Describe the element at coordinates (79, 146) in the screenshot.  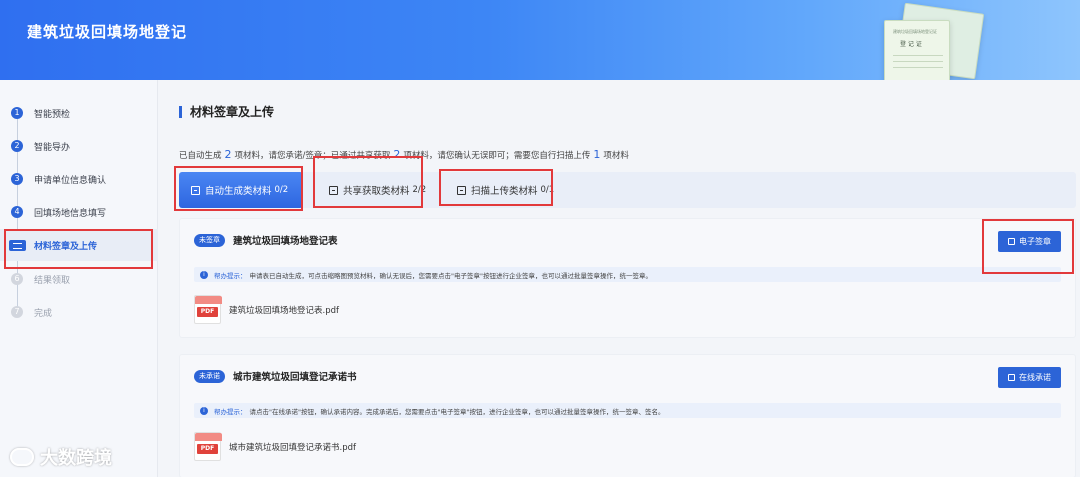
I see `step-smart-guide: 2 智能导办` at that location.